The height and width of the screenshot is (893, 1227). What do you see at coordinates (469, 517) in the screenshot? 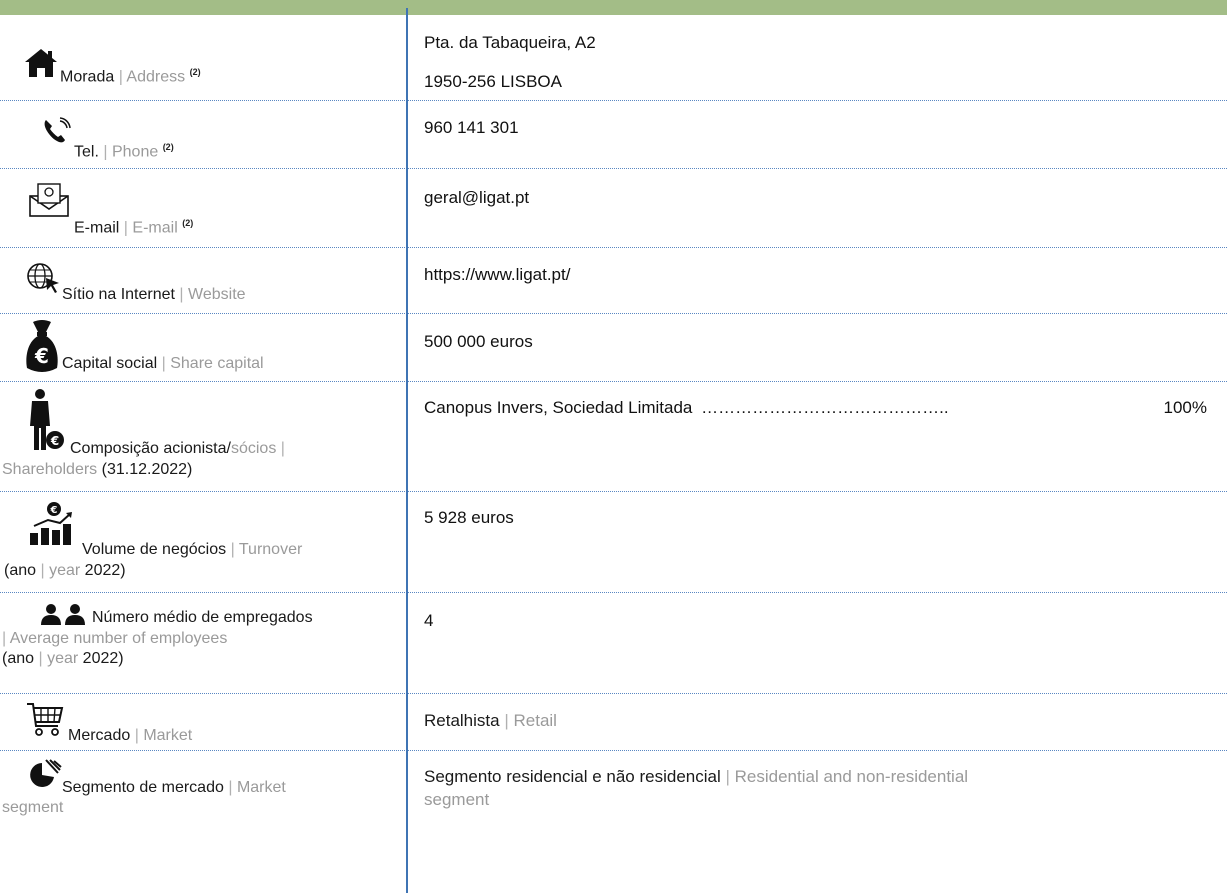
I see `turnover-value: 5 928 euros` at bounding box center [469, 517].